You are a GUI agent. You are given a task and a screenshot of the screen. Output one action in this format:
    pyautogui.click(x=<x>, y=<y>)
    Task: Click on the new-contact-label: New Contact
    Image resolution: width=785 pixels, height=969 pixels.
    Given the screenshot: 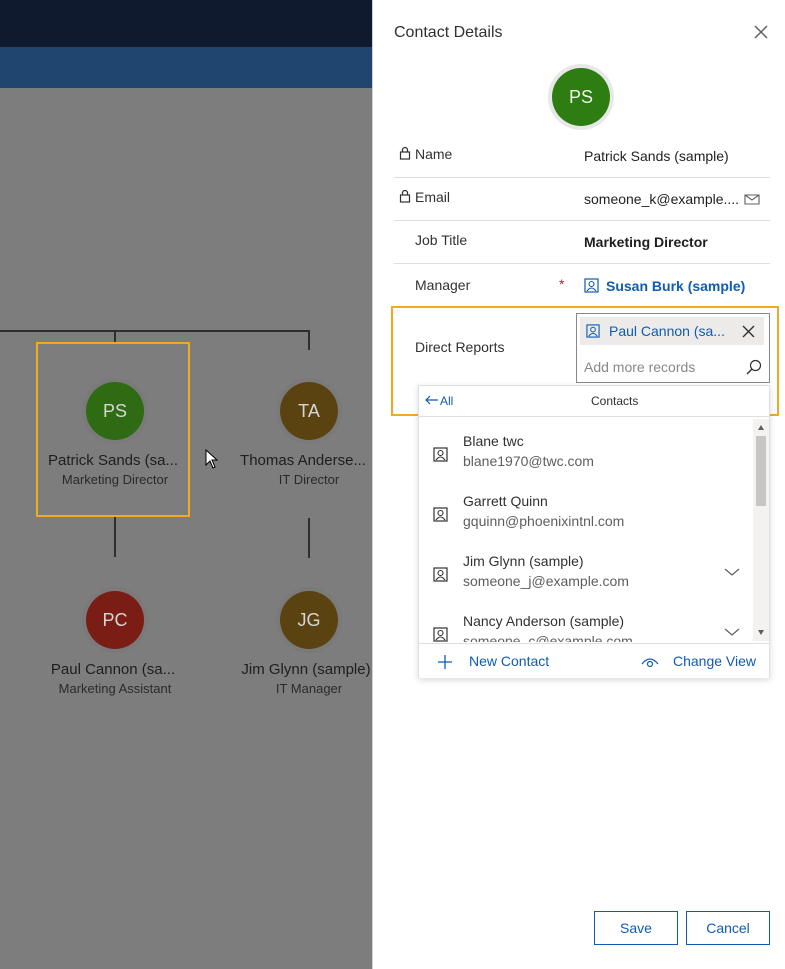 What is the action you would take?
    pyautogui.click(x=509, y=661)
    